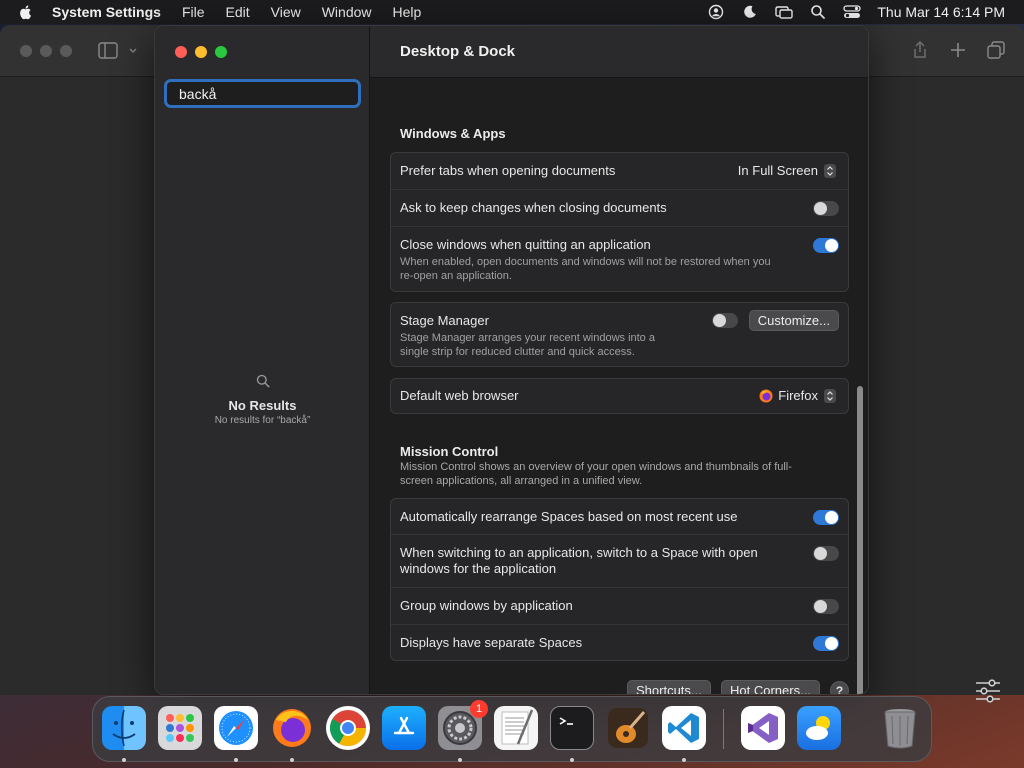  I want to click on visual-studio-icon, so click(763, 728).